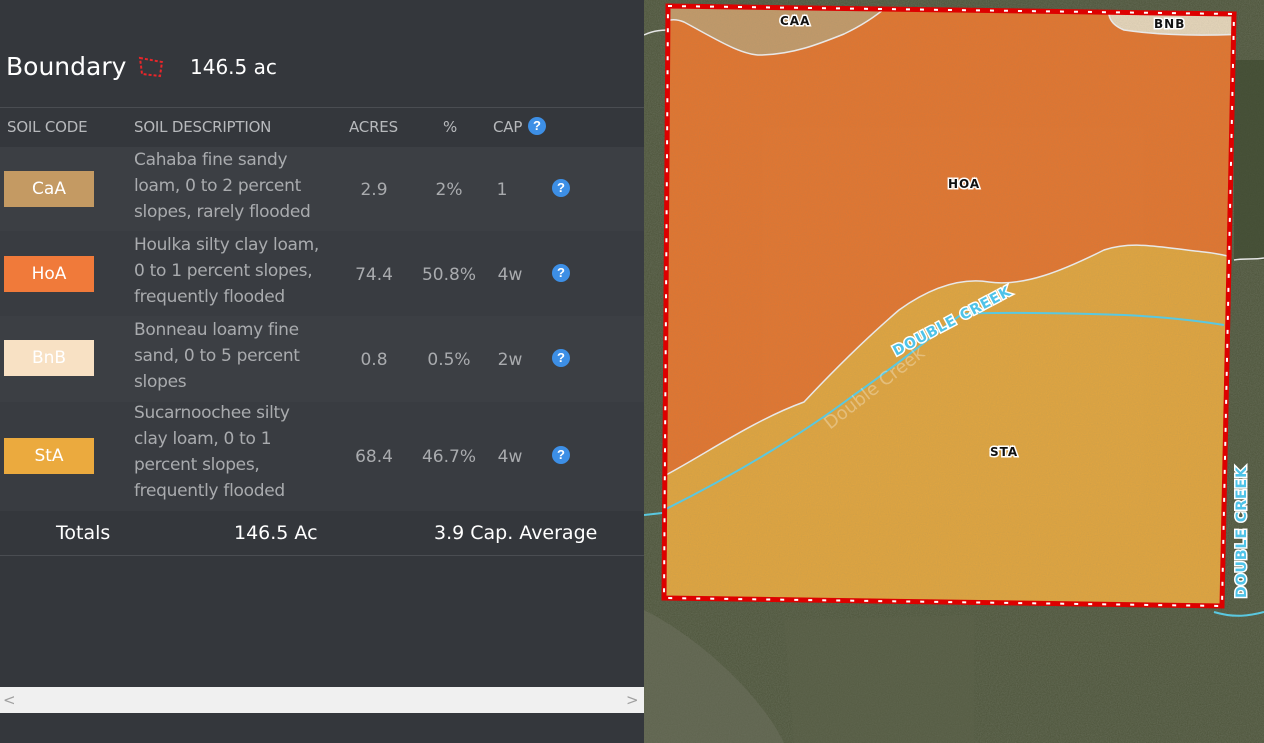  Describe the element at coordinates (516, 533) in the screenshot. I see `totals-cap-average: 3.9 Cap. Average` at that location.